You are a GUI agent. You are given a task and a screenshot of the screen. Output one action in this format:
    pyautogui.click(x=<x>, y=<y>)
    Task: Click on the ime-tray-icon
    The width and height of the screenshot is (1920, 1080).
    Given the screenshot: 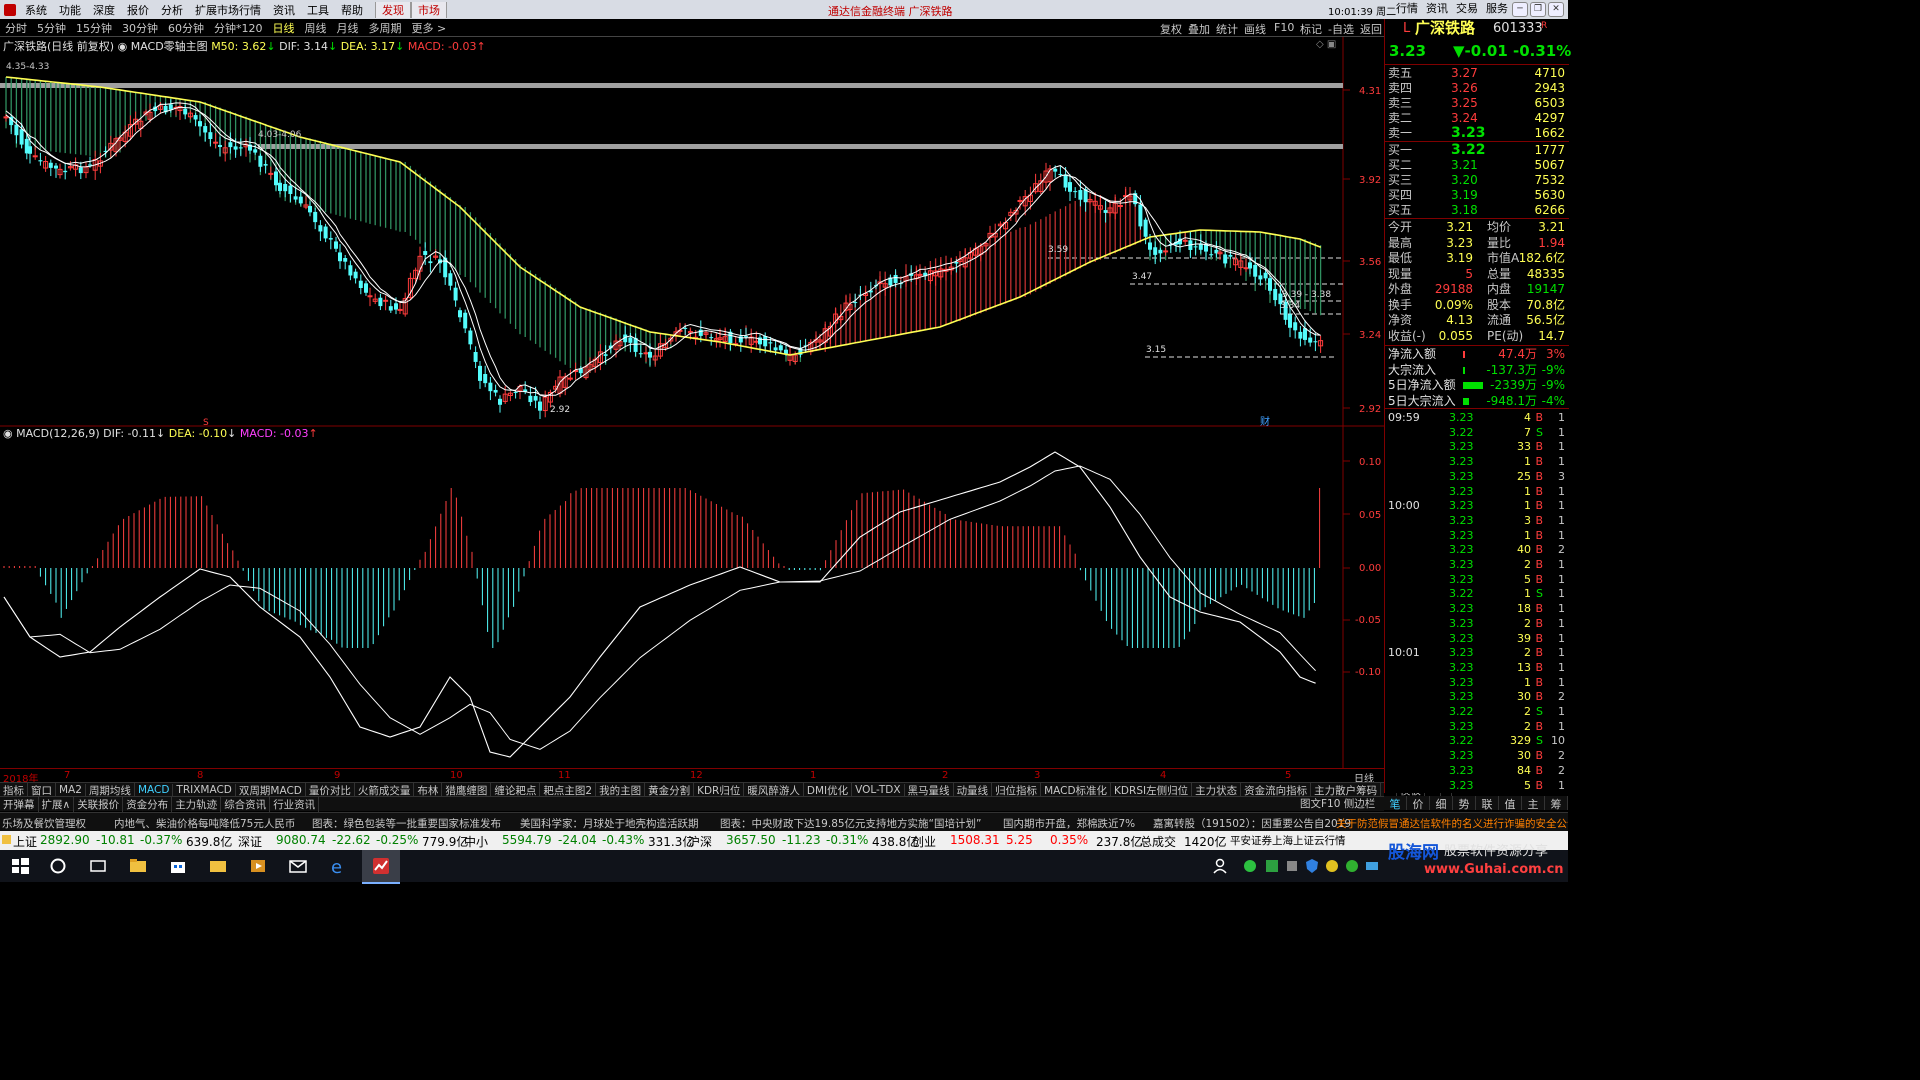 What is the action you would take?
    pyautogui.click(x=1272, y=866)
    